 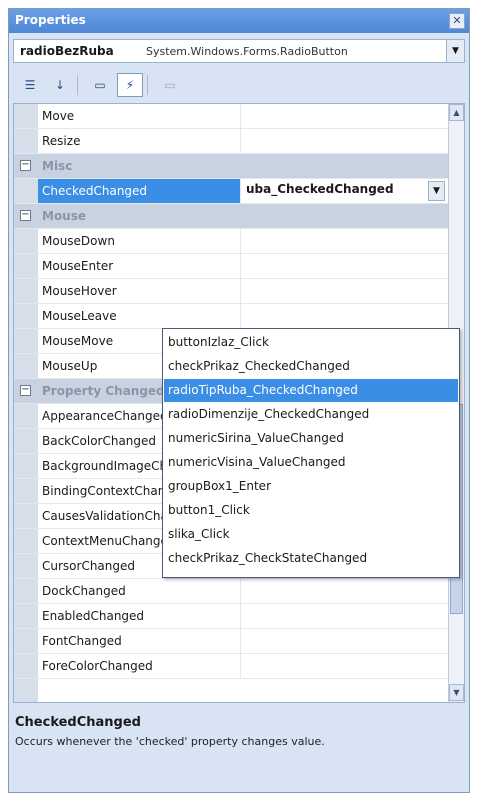 I want to click on properties-toolbar: ☰ ↓ ▭ ⚡ ▭, so click(x=239, y=85).